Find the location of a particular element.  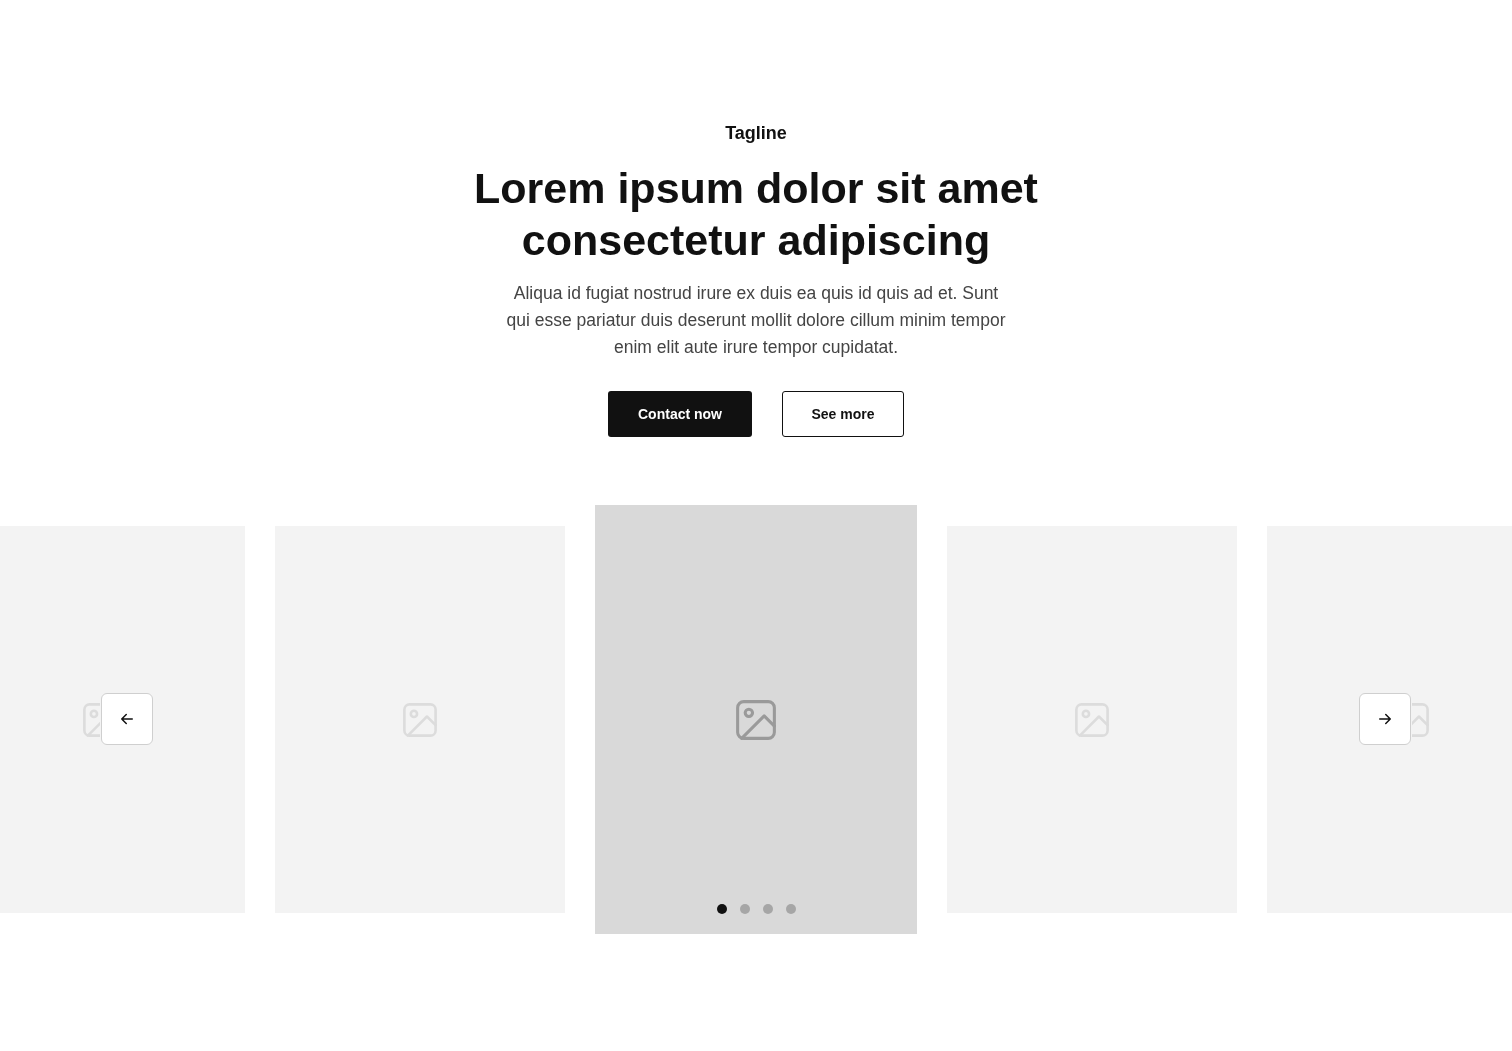

heading: Lorem ipsum dolor sit amet consectetur adipiscing is located at coordinates (756, 214).